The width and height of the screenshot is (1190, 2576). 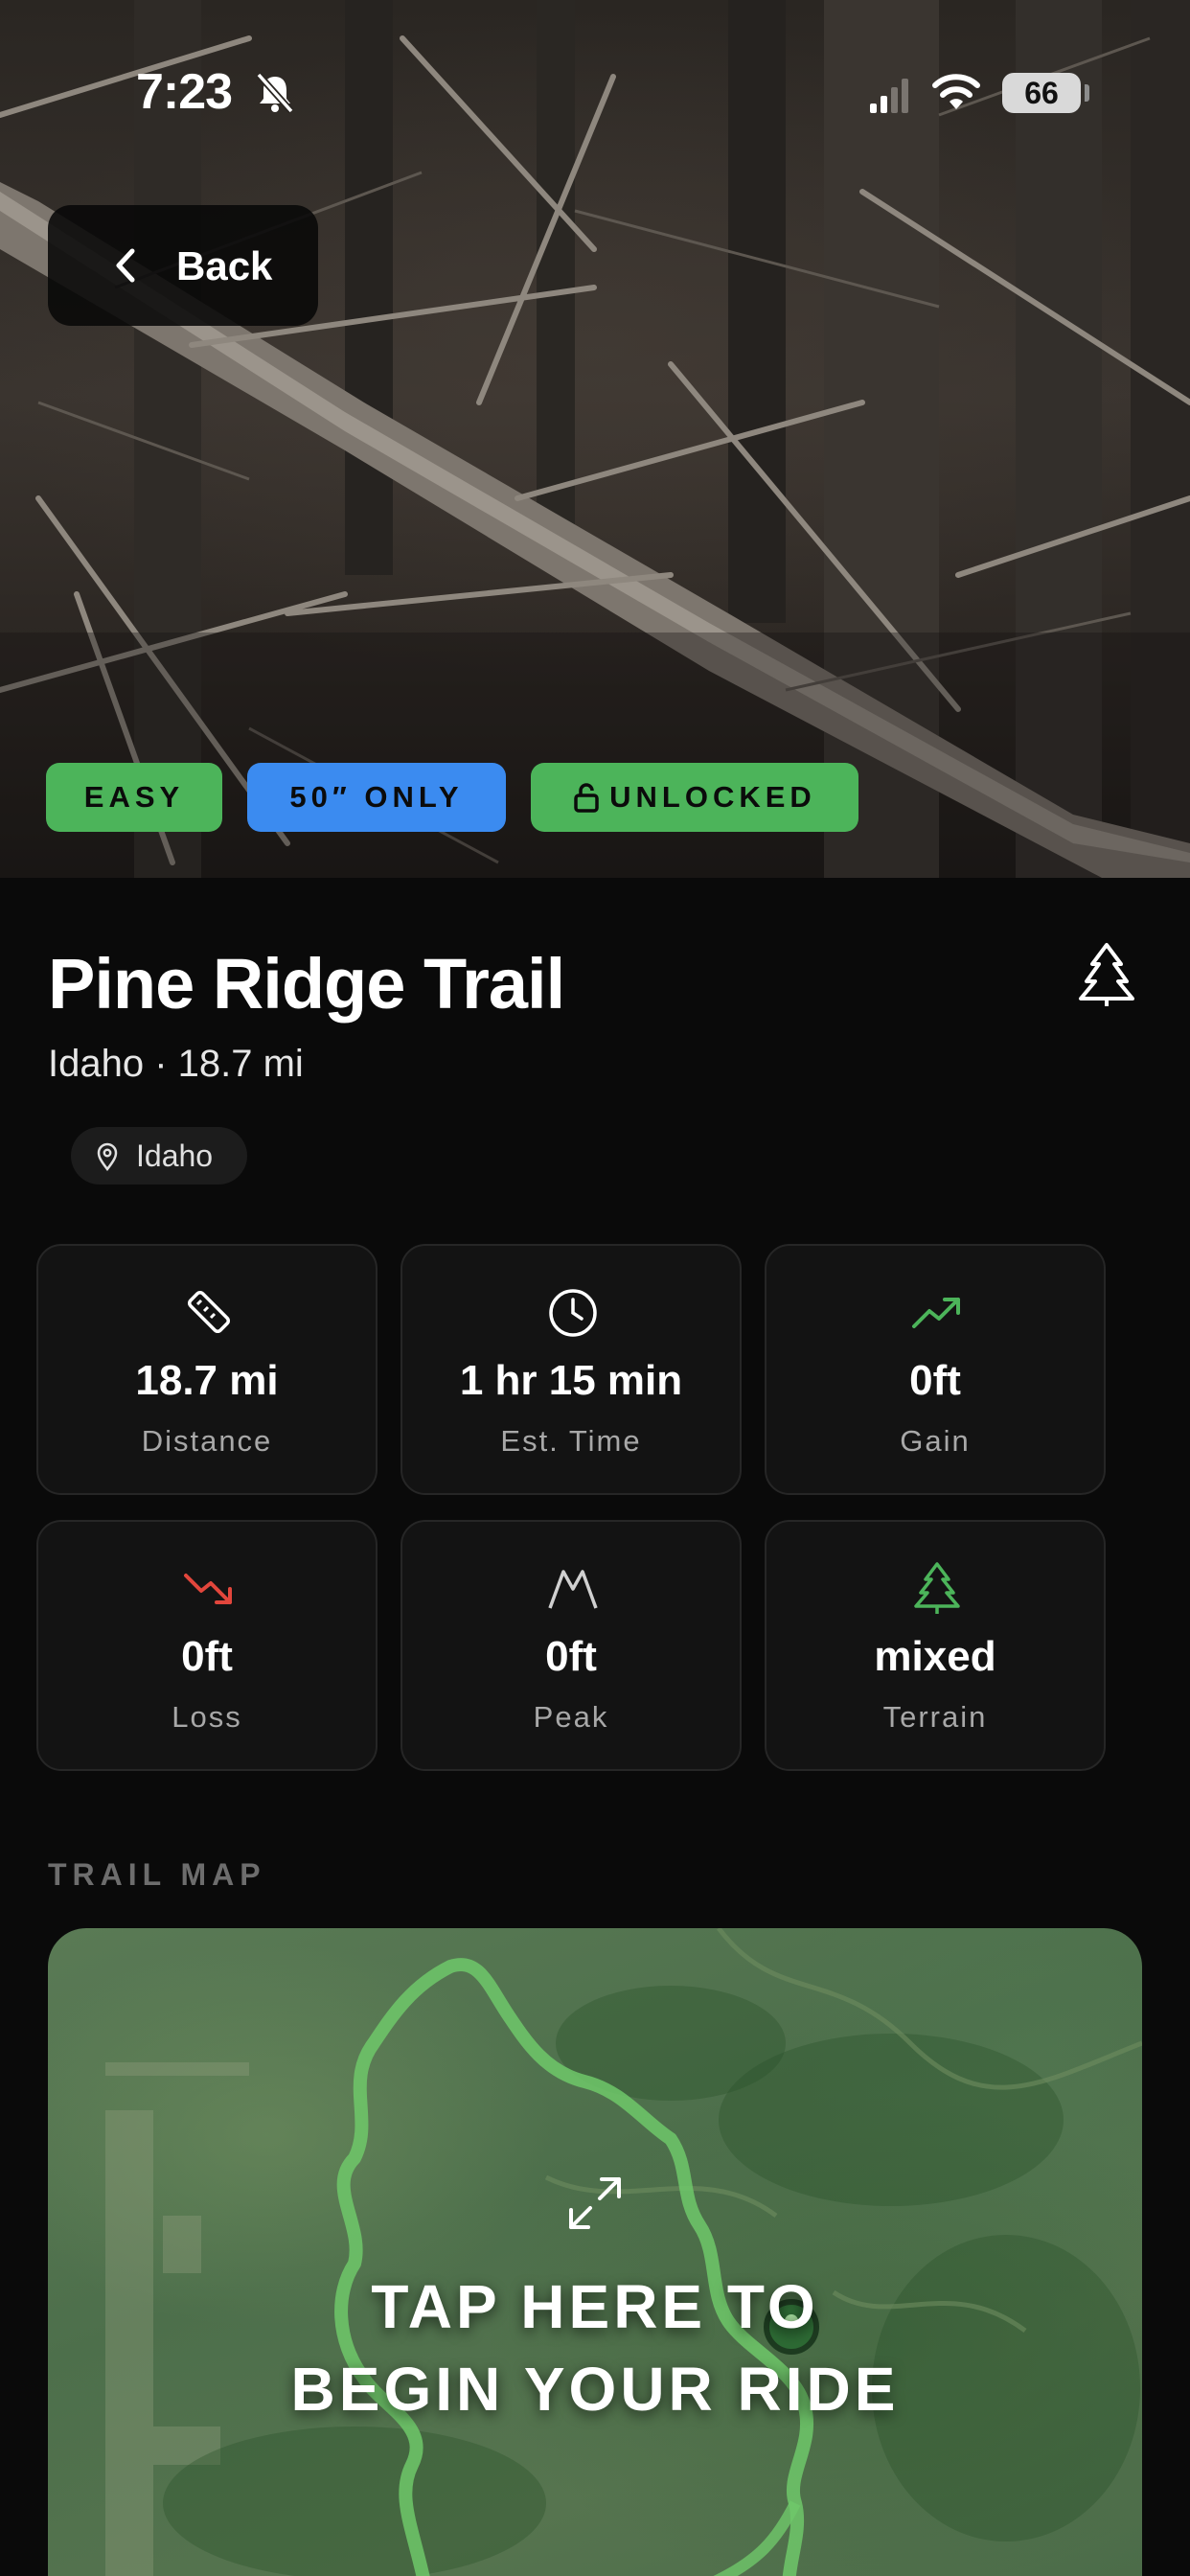 I want to click on back-button: Back, so click(x=183, y=265).